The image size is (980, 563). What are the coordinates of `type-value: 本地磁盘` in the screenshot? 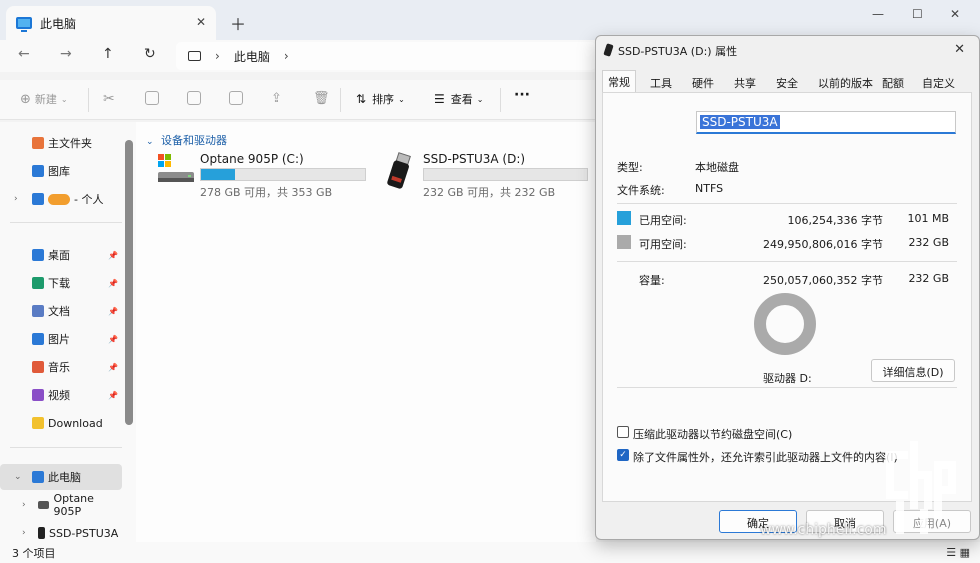 It's located at (717, 167).